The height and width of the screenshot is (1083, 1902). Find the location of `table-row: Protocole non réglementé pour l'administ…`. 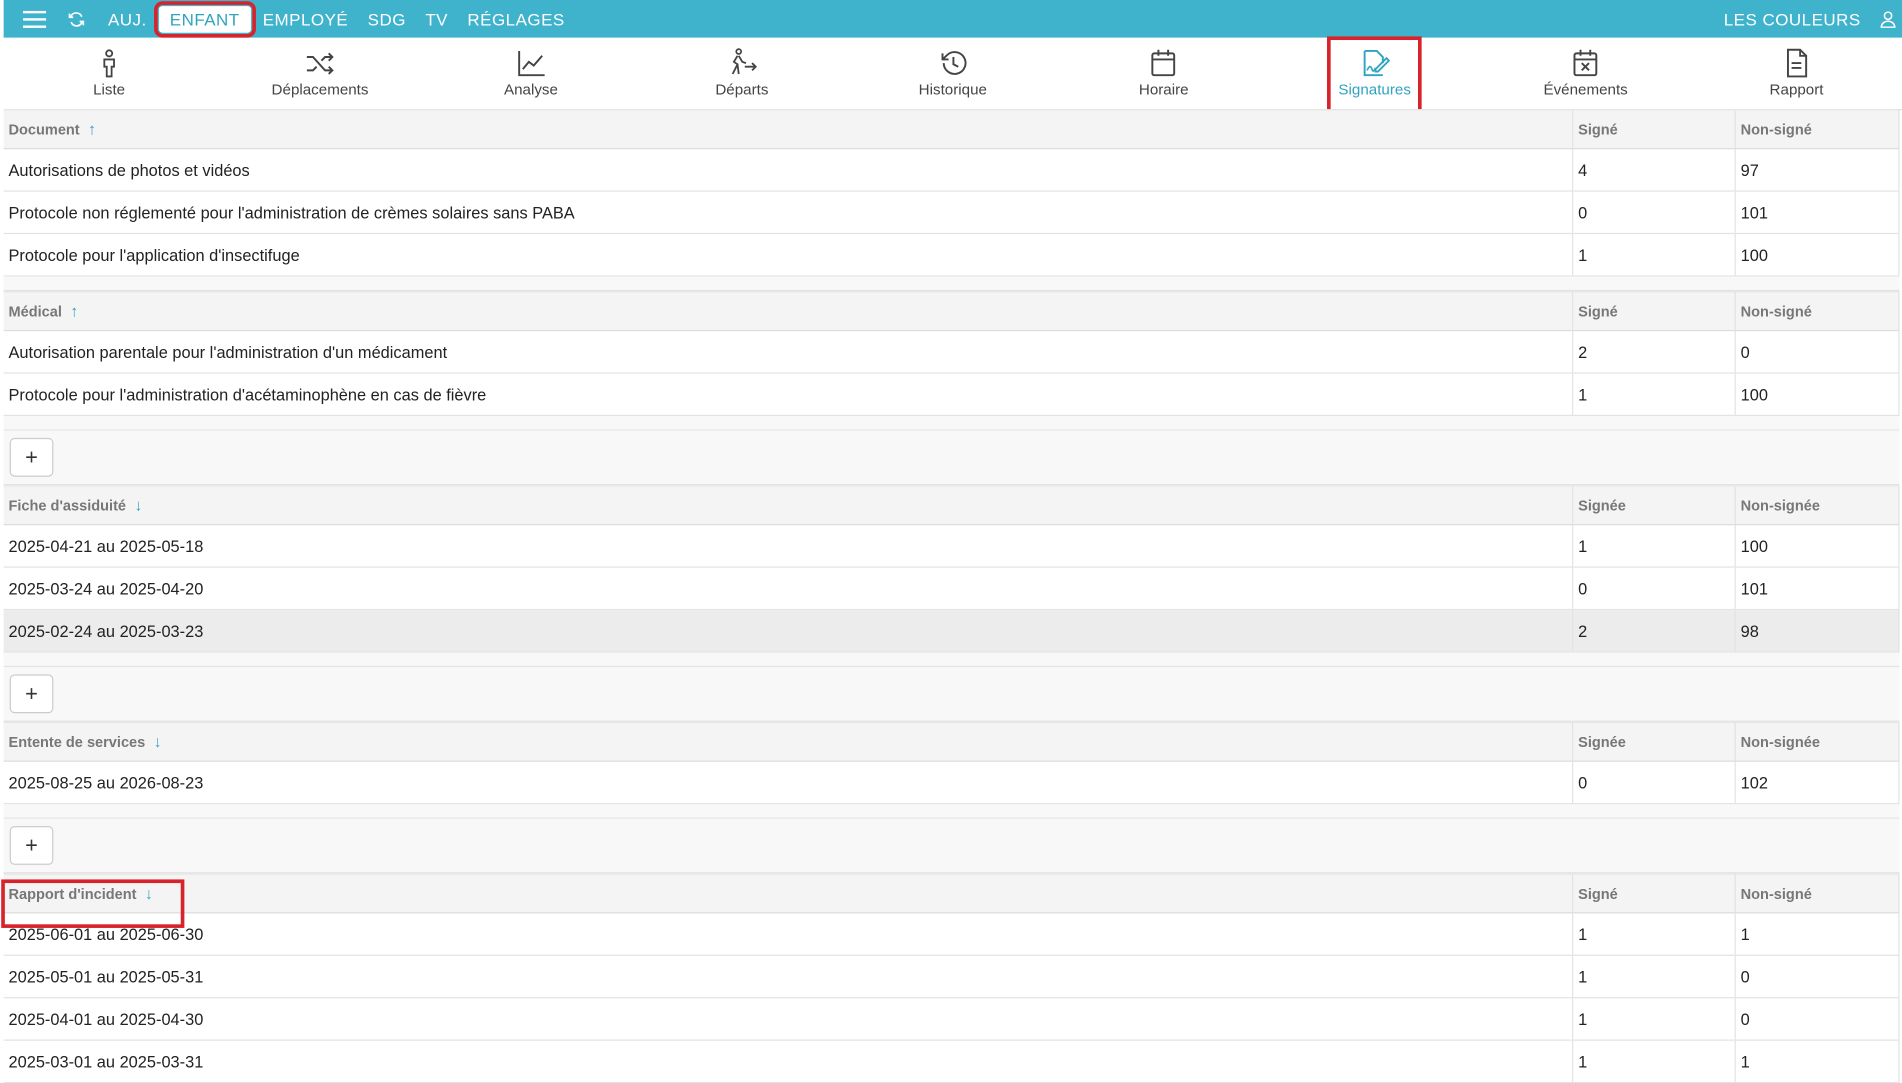

table-row: Protocole non réglementé pour l'administ… is located at coordinates (951, 213).